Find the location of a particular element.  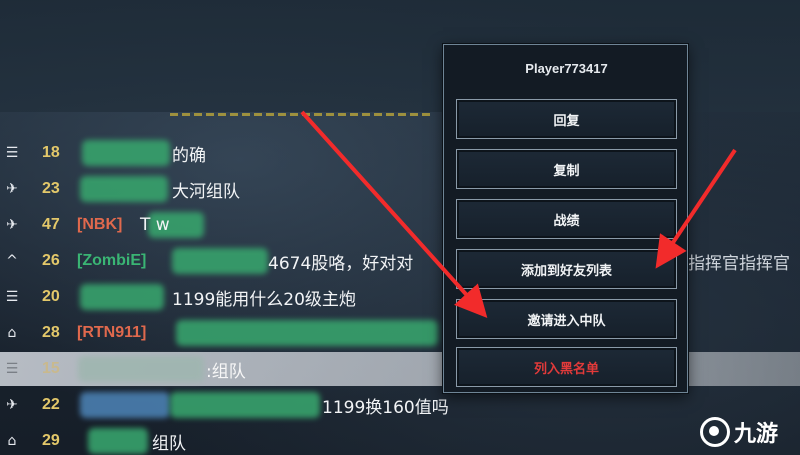

chat-message: 大河组队 is located at coordinates (206, 191).